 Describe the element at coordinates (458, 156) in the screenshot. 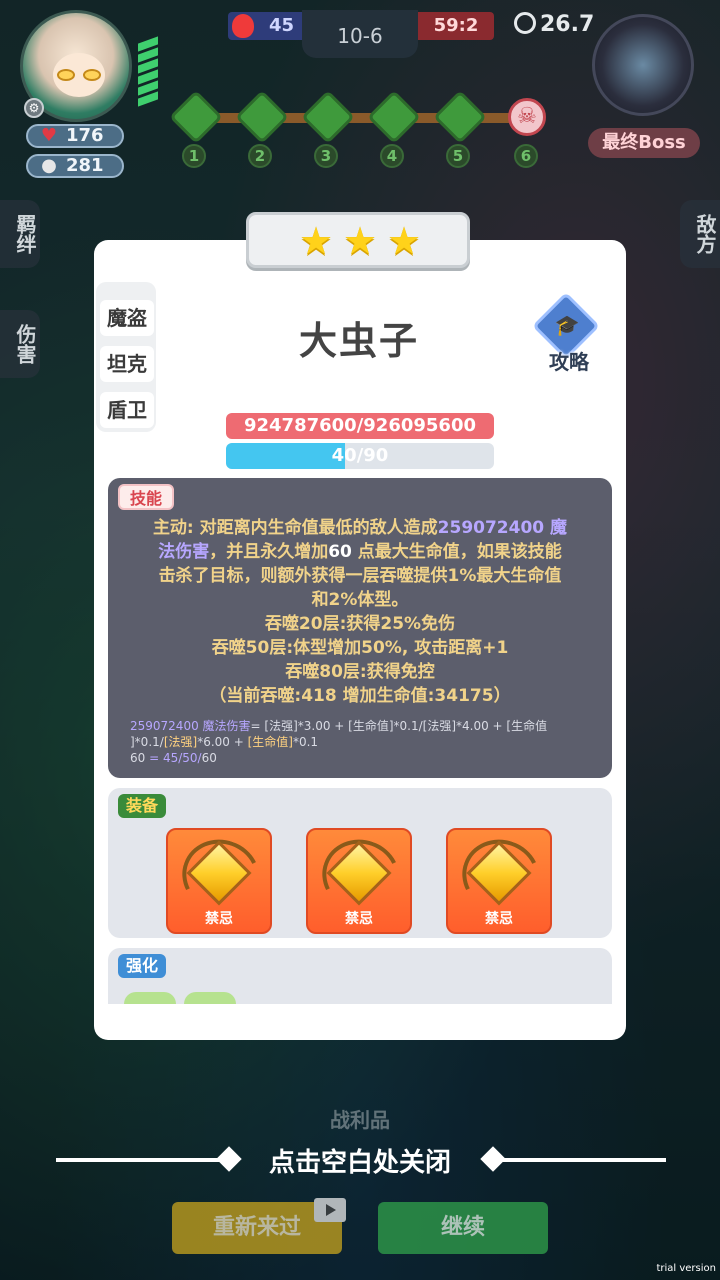

I see `stage-number: 5` at that location.